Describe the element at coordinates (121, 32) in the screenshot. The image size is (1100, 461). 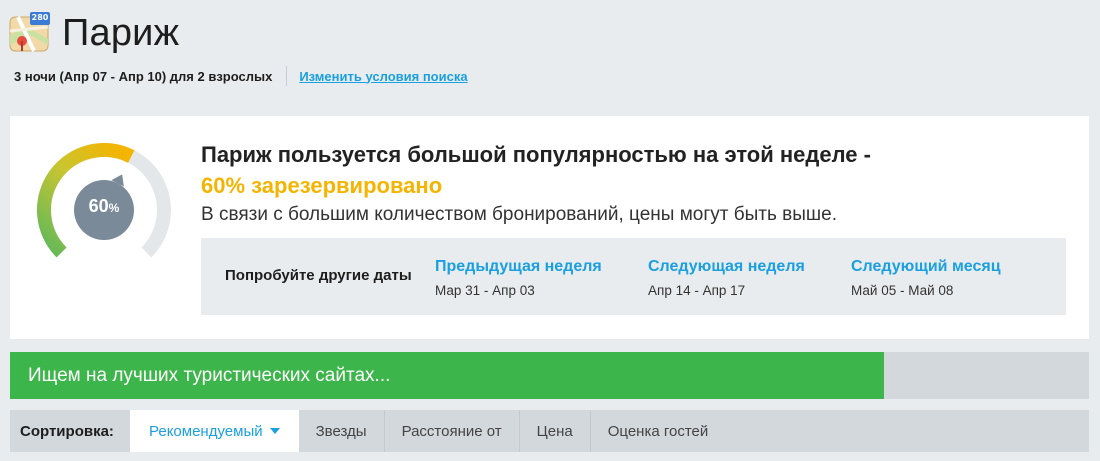
I see `page-title: Париж` at that location.